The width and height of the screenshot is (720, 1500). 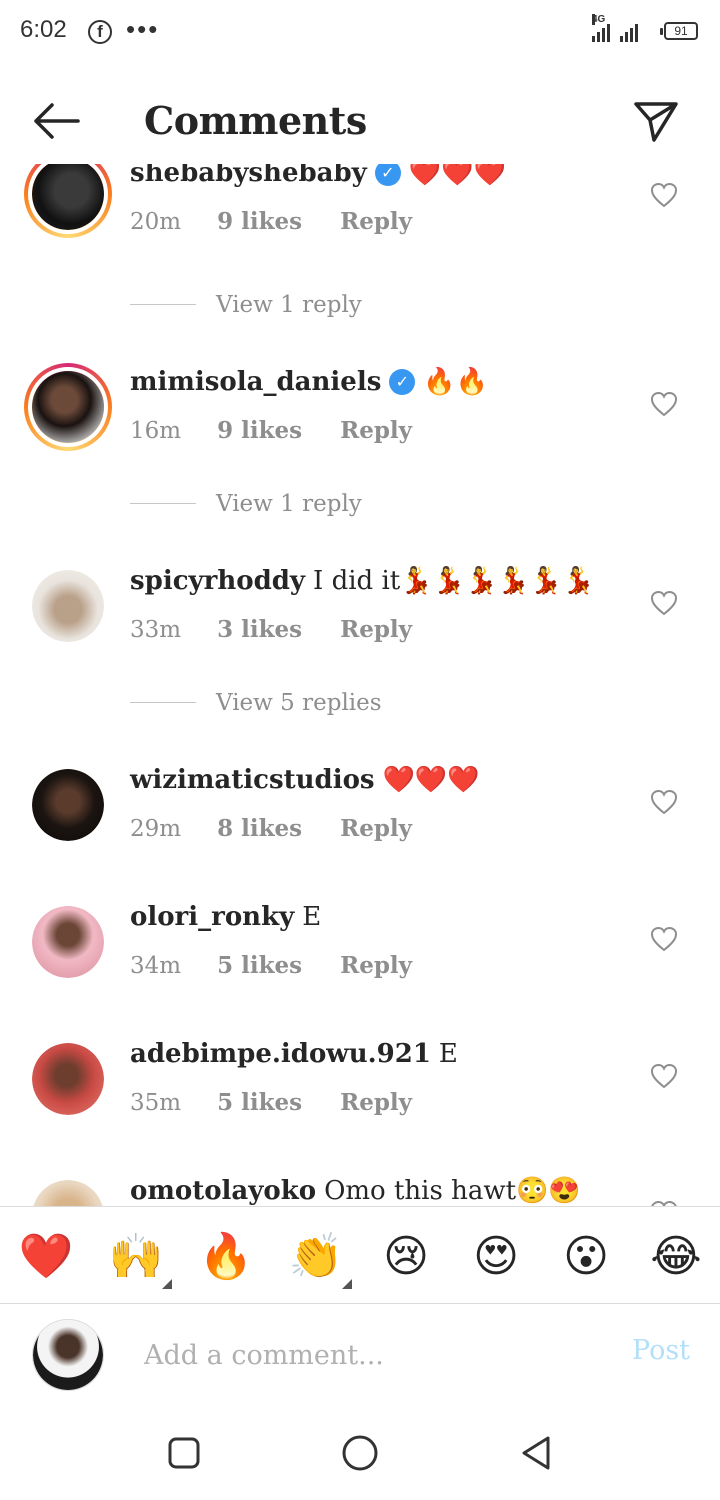 What do you see at coordinates (43, 29) in the screenshot?
I see `status-time: 6:02` at bounding box center [43, 29].